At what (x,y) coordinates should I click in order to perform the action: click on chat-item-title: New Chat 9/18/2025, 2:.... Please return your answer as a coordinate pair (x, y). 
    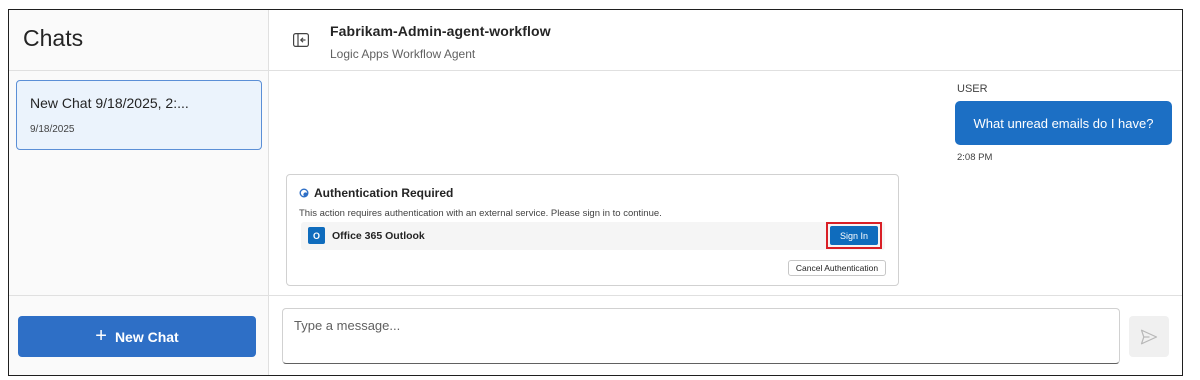
    Looking at the image, I should click on (109, 103).